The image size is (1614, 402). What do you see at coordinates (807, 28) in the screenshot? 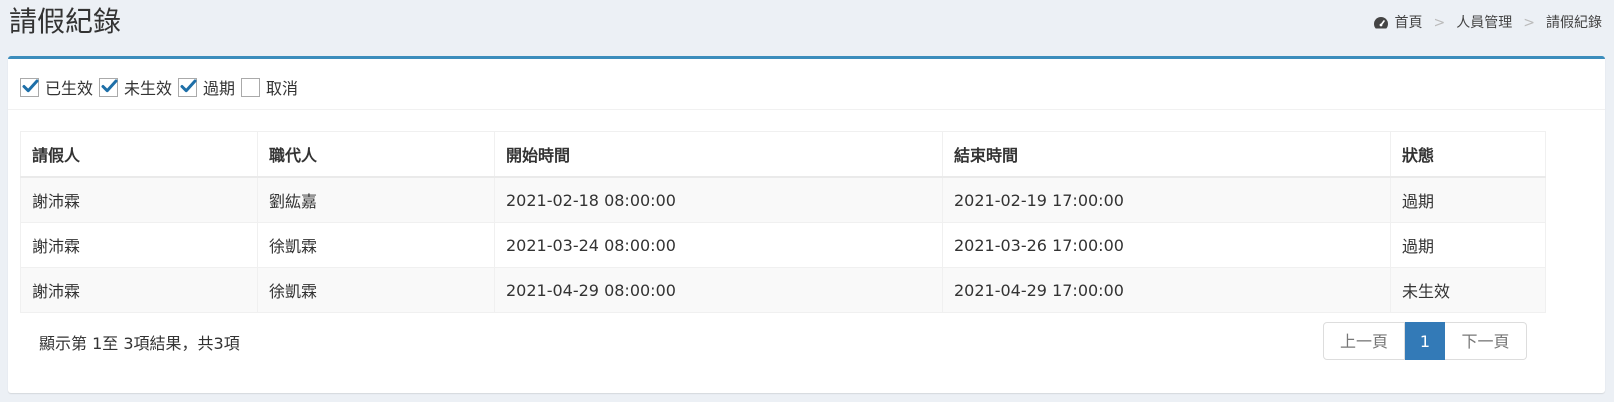
I see `content-header: 請假紀錄 首頁 > 人員管理 > 請假紀錄` at bounding box center [807, 28].